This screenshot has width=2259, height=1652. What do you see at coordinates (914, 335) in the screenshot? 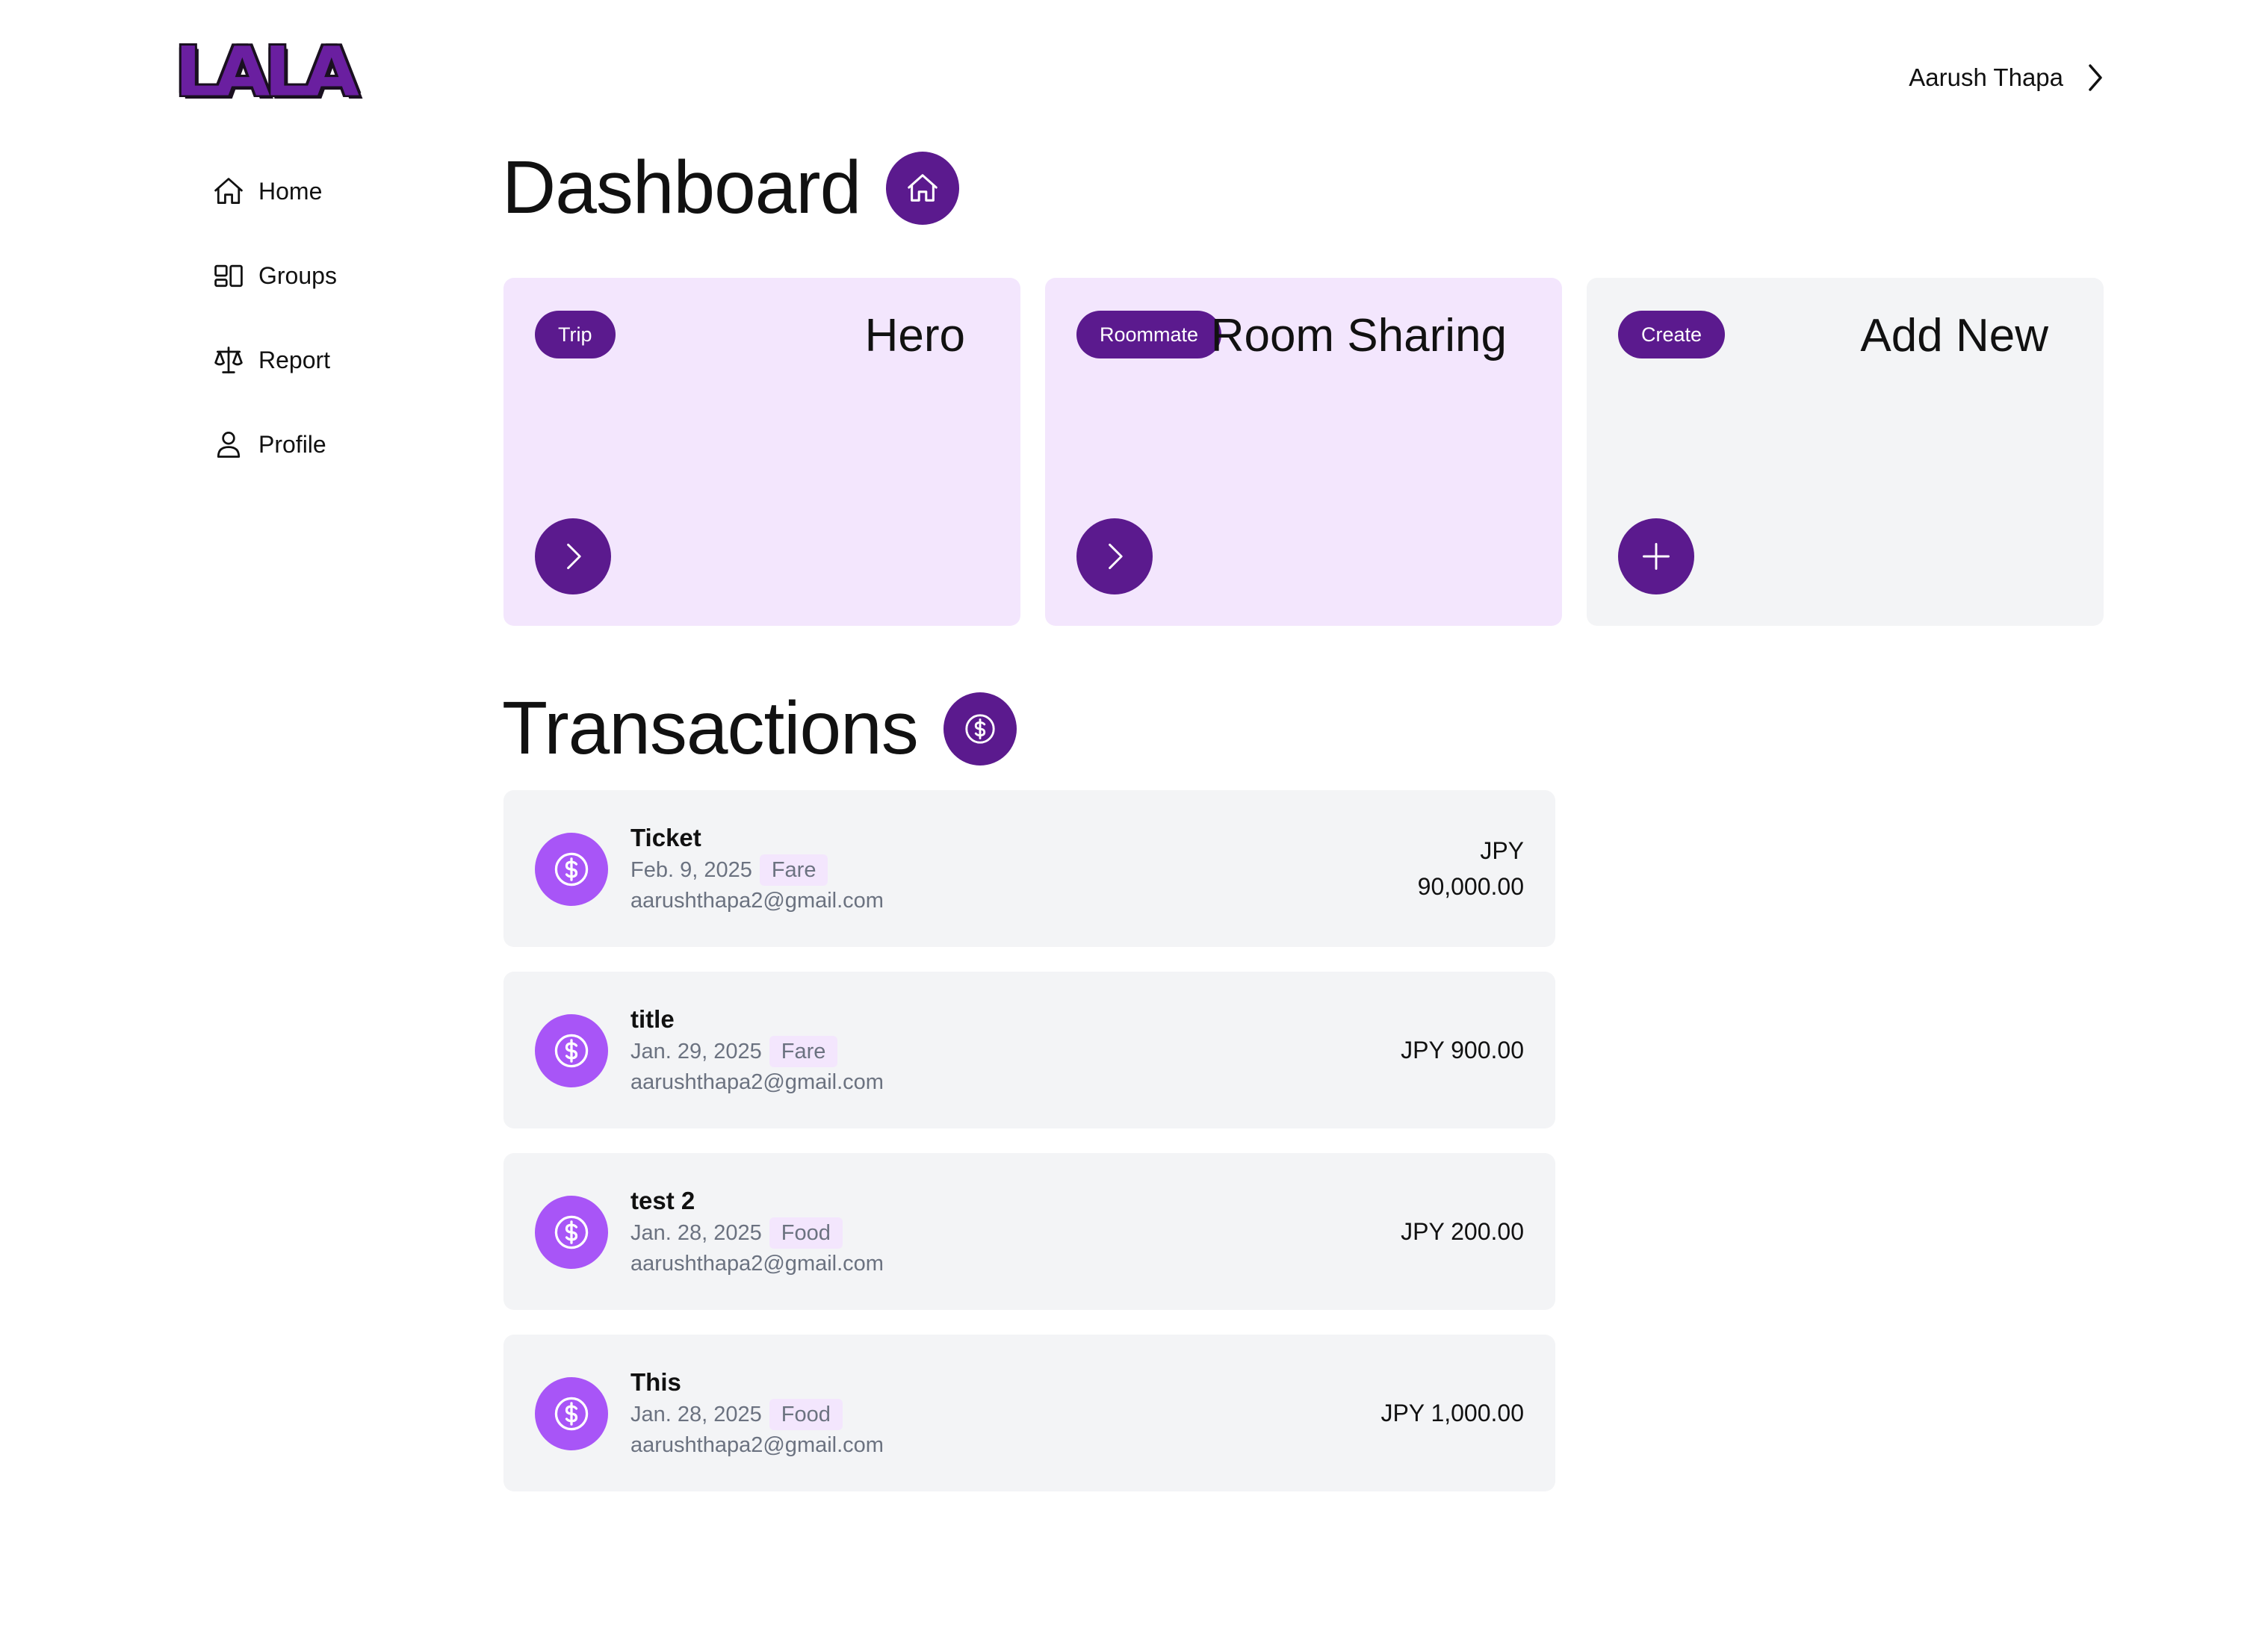
I see `card-title: Hero` at bounding box center [914, 335].